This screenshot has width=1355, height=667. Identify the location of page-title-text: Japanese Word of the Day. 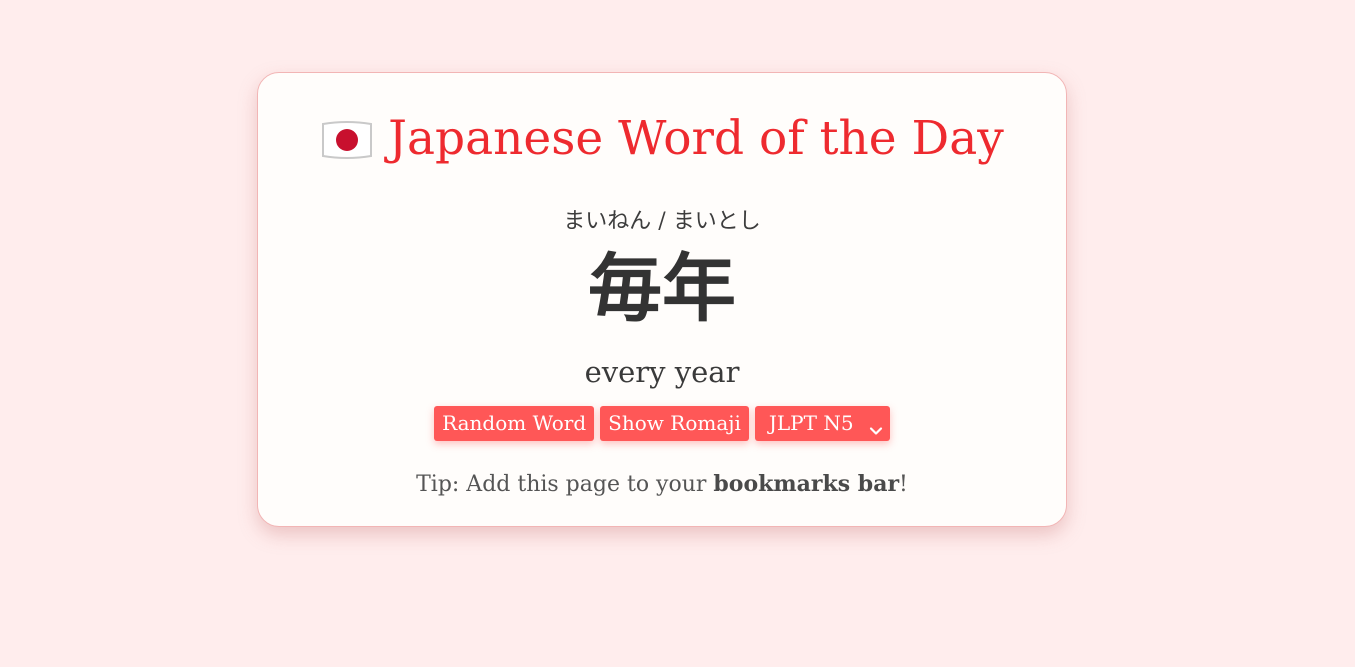
(696, 138).